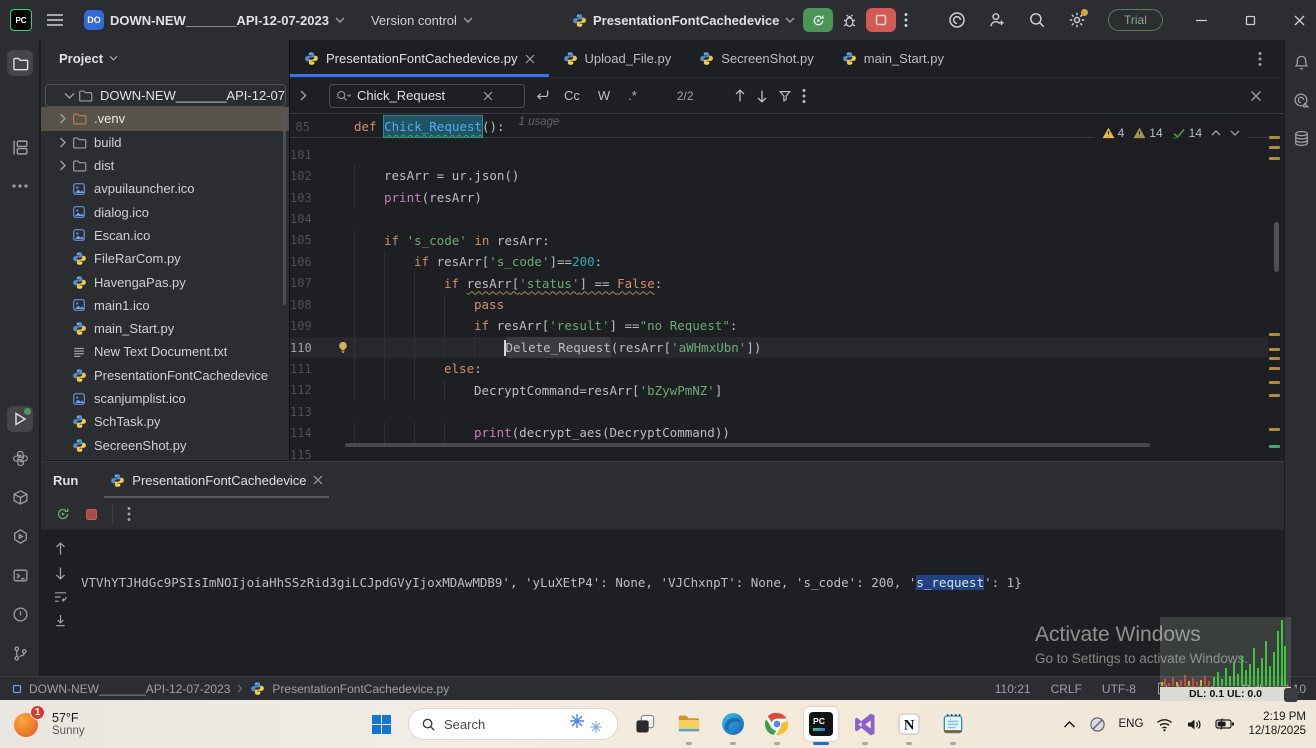 Image resolution: width=1316 pixels, height=748 pixels. Describe the element at coordinates (1291, 695) in the screenshot. I see `network-overlay-button` at that location.